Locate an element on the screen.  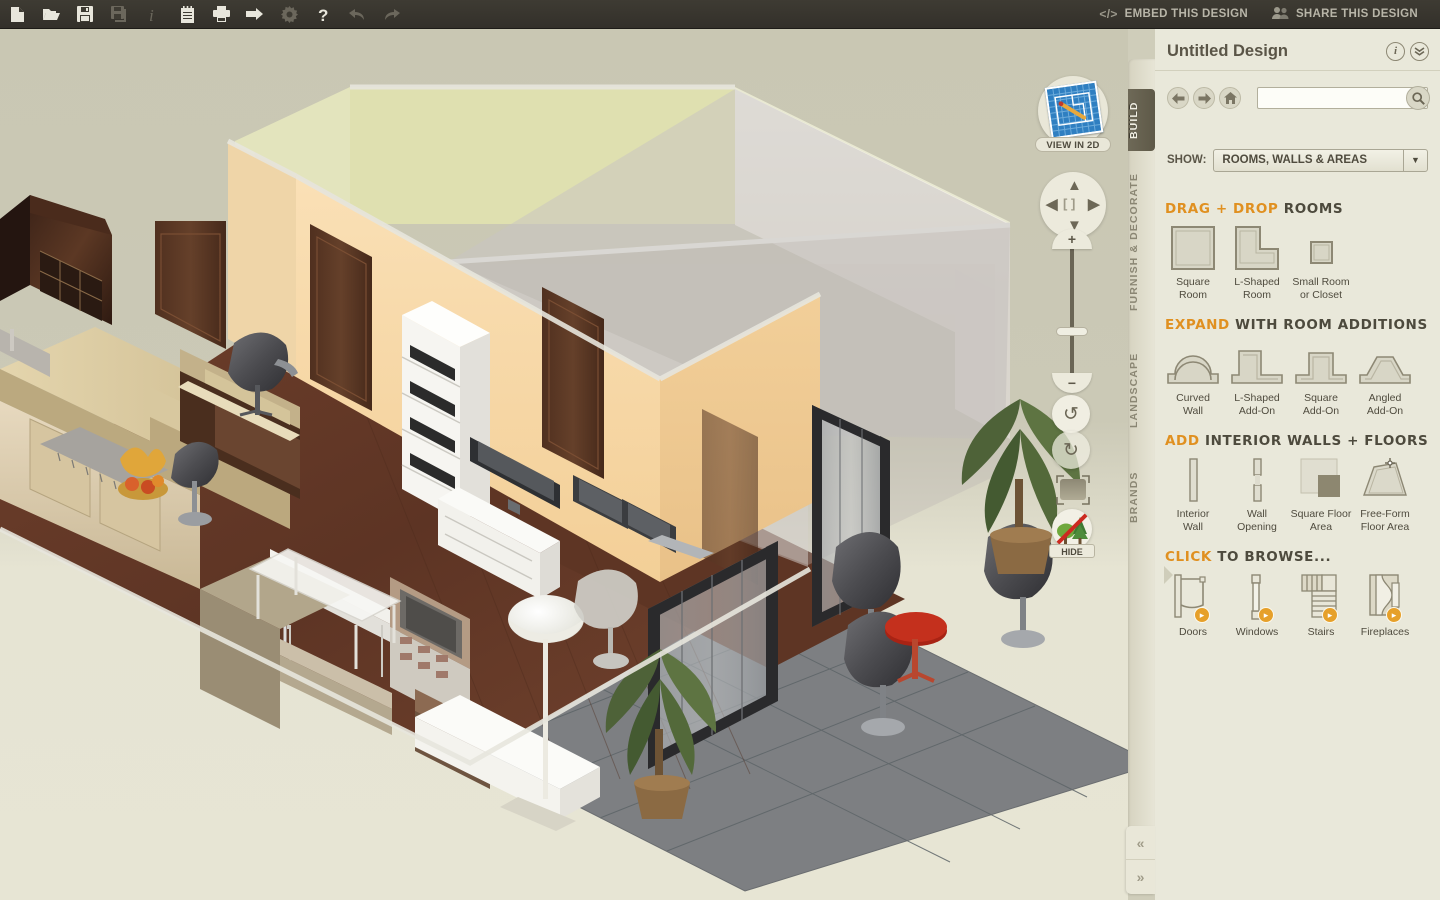
show-filter-row: SHOW: ROOMS, WALLS & AREAS ▼ is located at coordinates (1297, 160).